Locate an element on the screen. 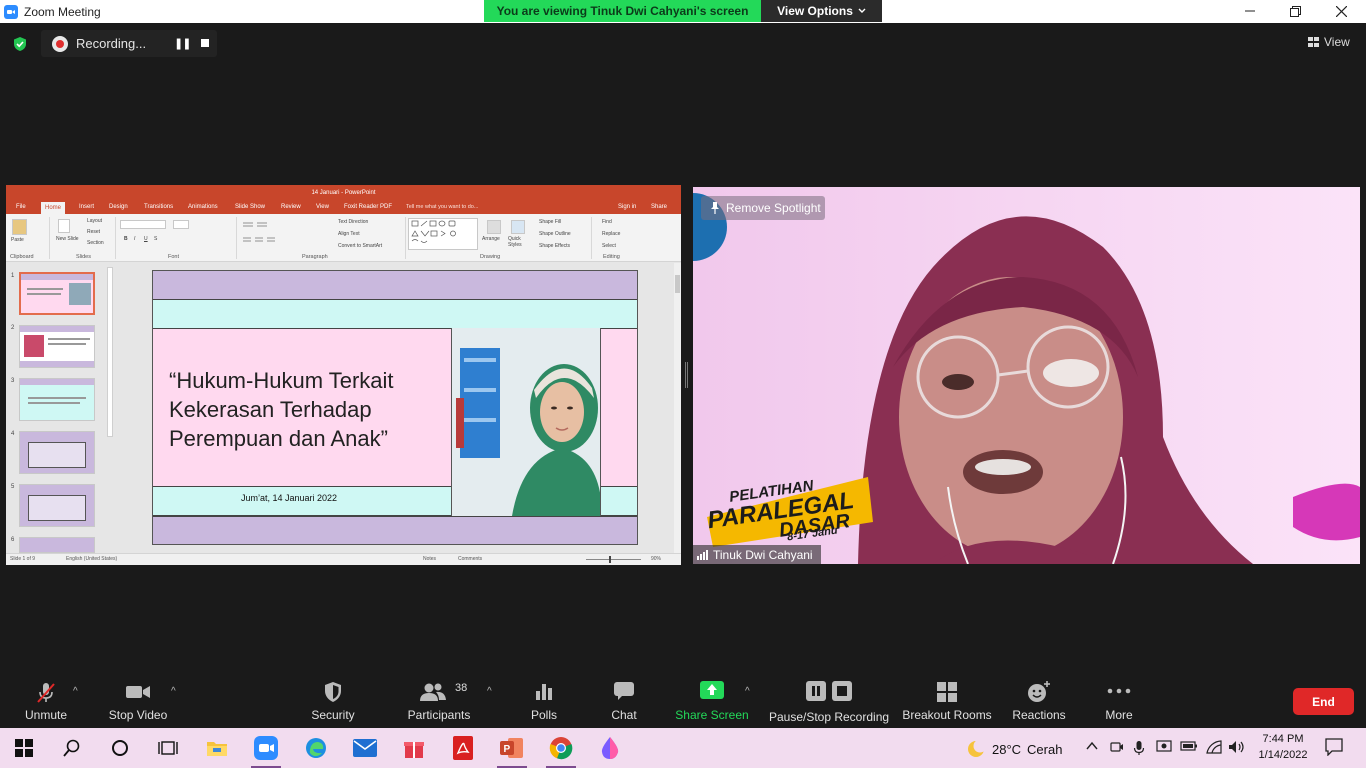 Image resolution: width=1366 pixels, height=768 pixels. shape-outline-label: Shape Outline is located at coordinates (555, 234).